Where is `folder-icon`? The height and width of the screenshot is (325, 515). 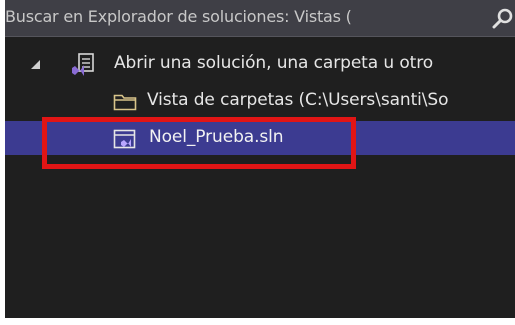
folder-icon is located at coordinates (125, 102).